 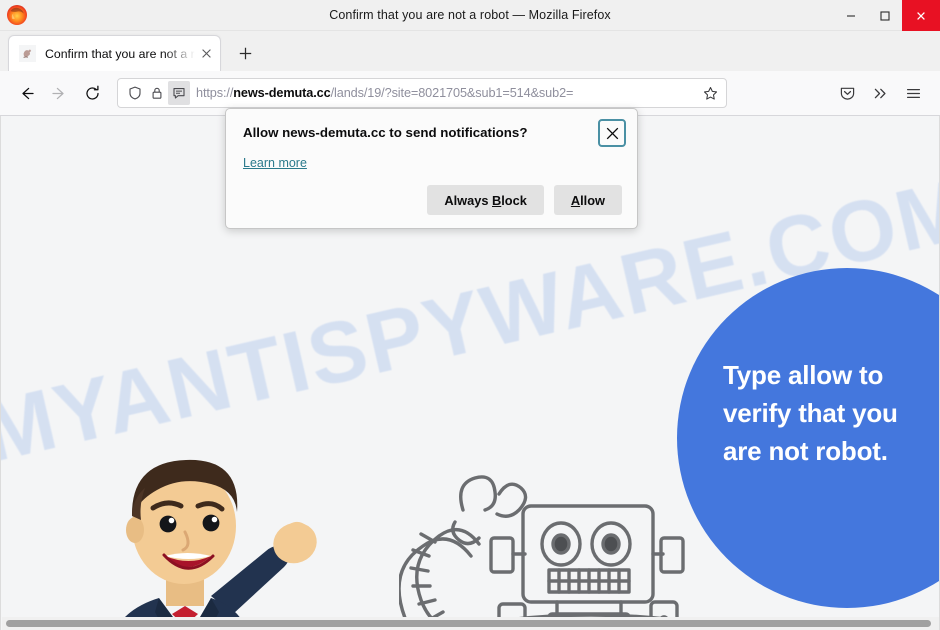 I want to click on bookmark-star-icon, so click(x=710, y=93).